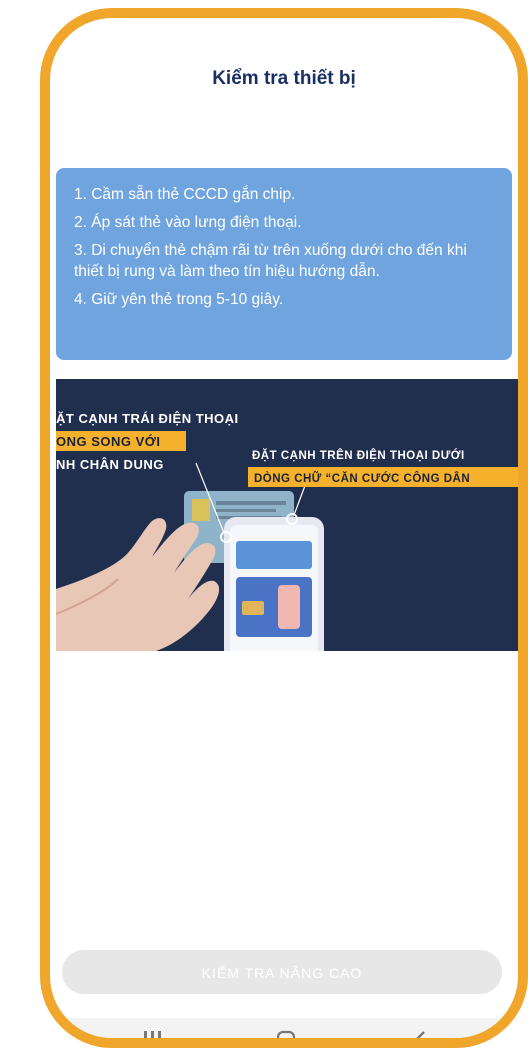 The height and width of the screenshot is (1048, 528). Describe the element at coordinates (282, 972) in the screenshot. I see `advanced-check-button: KIỂM TRA NÂNG CAO` at that location.